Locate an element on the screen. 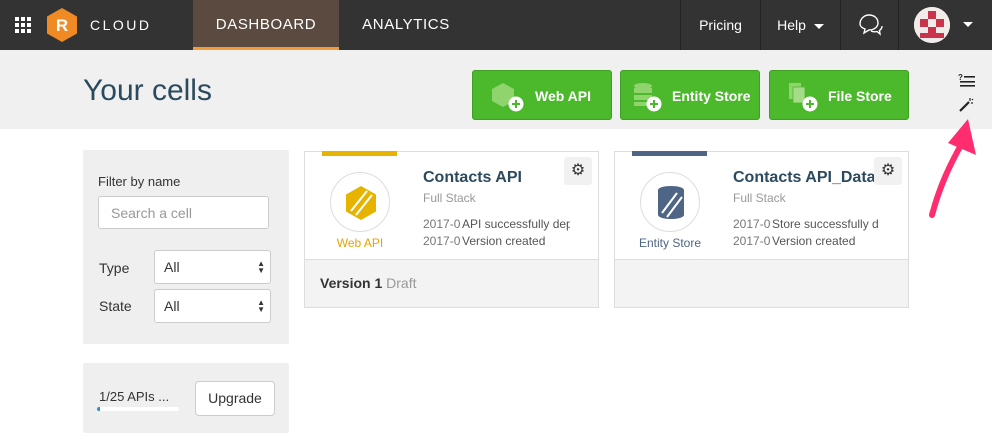  quota-progress-fill is located at coordinates (99, 409).